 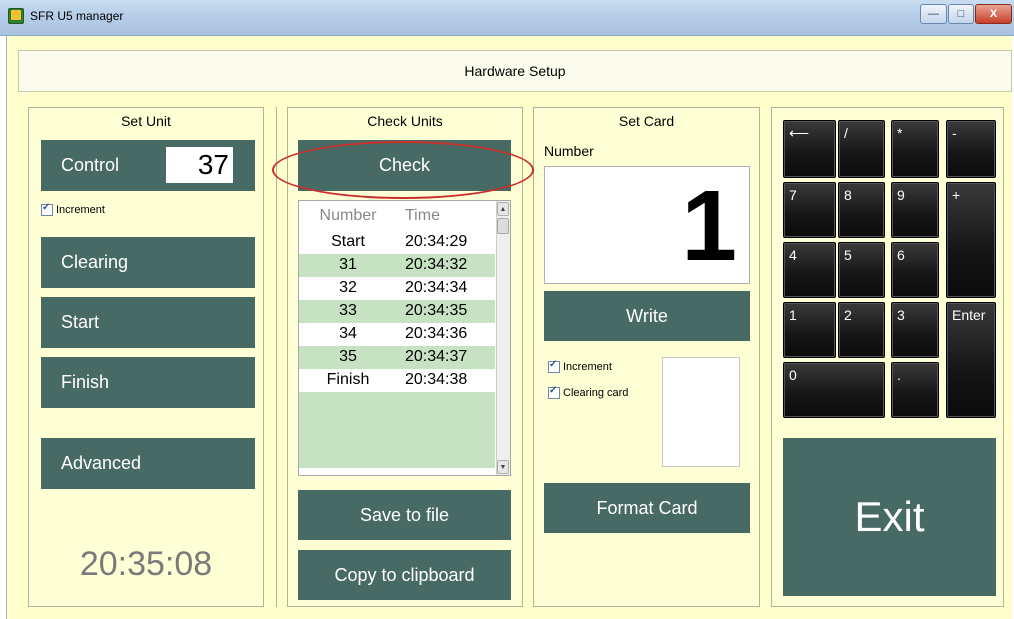 I want to click on card-info-box, so click(x=701, y=412).